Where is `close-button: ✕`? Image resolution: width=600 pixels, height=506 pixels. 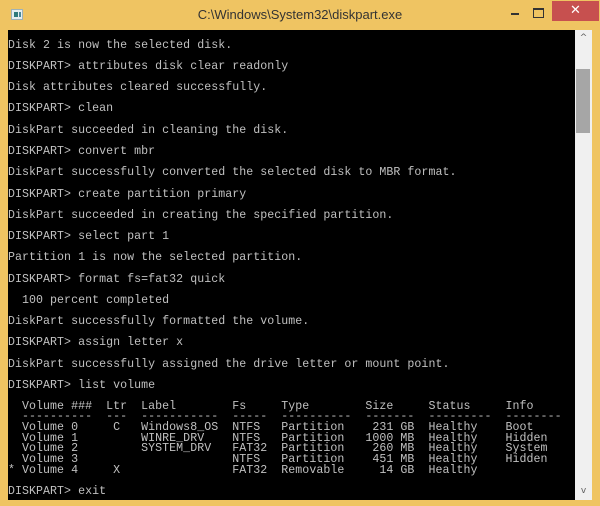 close-button: ✕ is located at coordinates (575, 11).